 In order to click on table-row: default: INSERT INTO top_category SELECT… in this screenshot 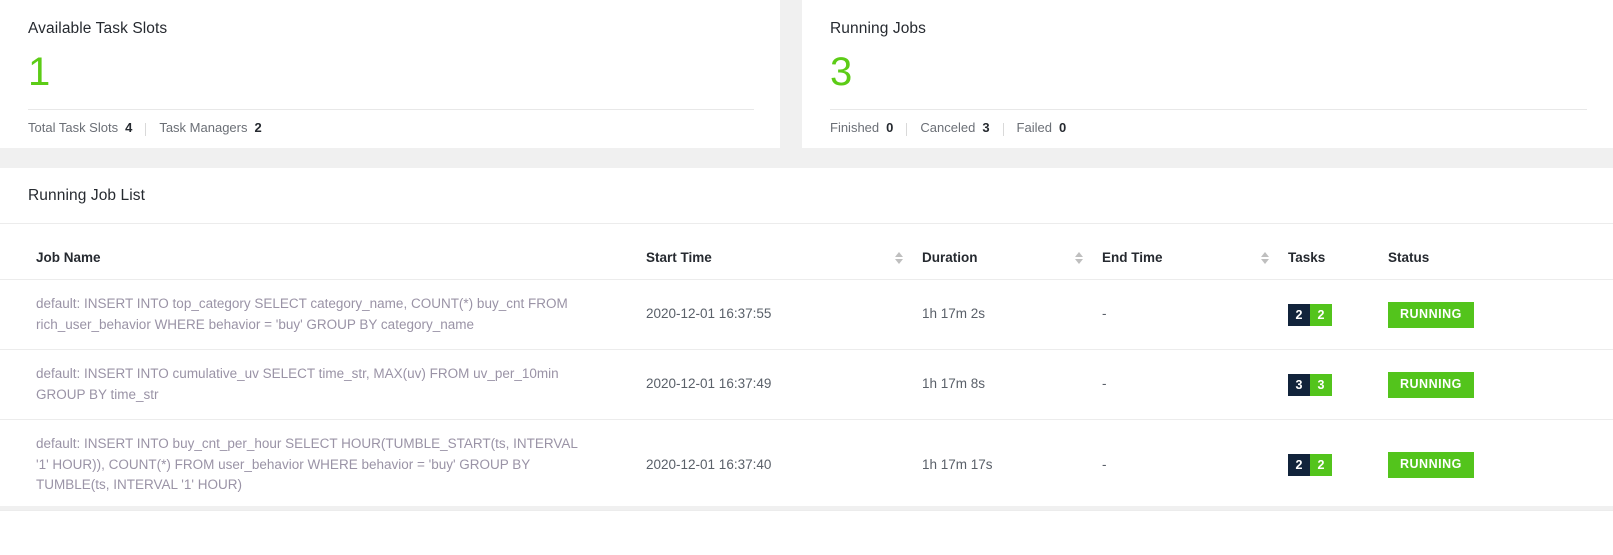, I will do `click(806, 314)`.